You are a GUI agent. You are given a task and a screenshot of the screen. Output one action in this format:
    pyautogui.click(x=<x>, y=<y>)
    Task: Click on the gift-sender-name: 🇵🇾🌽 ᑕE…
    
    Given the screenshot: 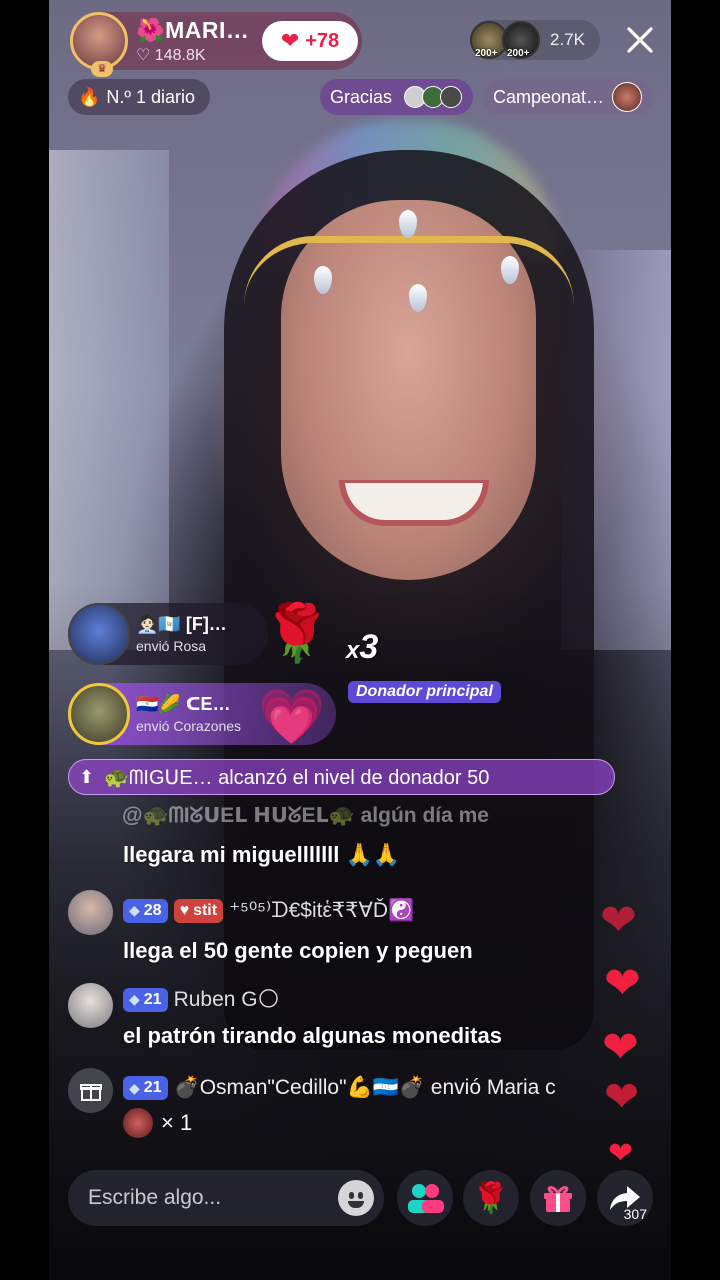 What is the action you would take?
    pyautogui.click(x=183, y=704)
    